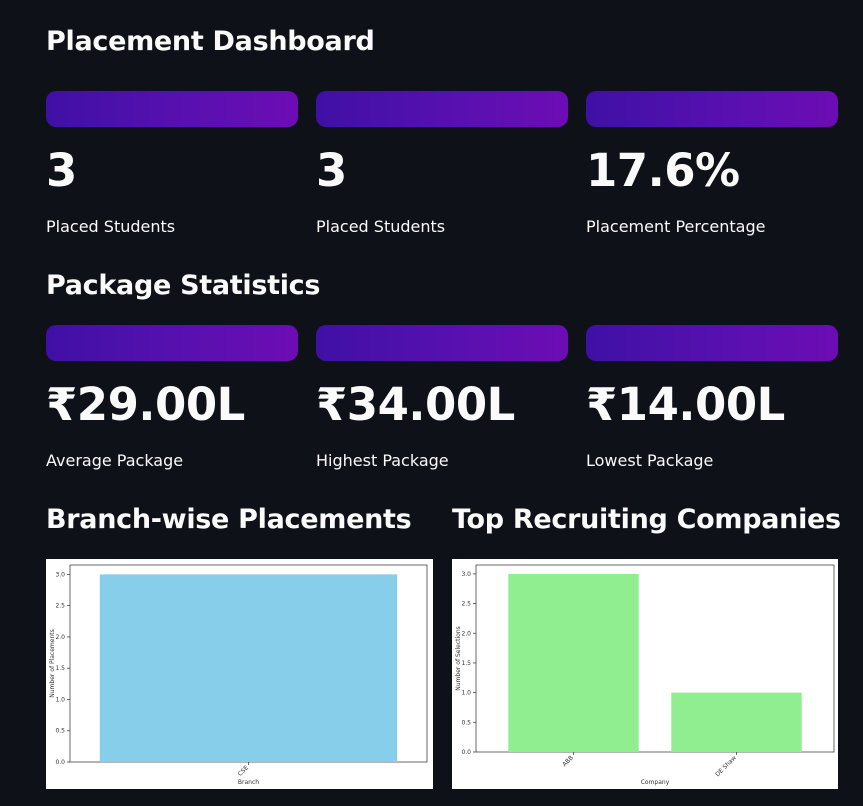 This screenshot has width=863, height=806. Describe the element at coordinates (145, 404) in the screenshot. I see `metric-value-average-package: ₹29.00L` at that location.